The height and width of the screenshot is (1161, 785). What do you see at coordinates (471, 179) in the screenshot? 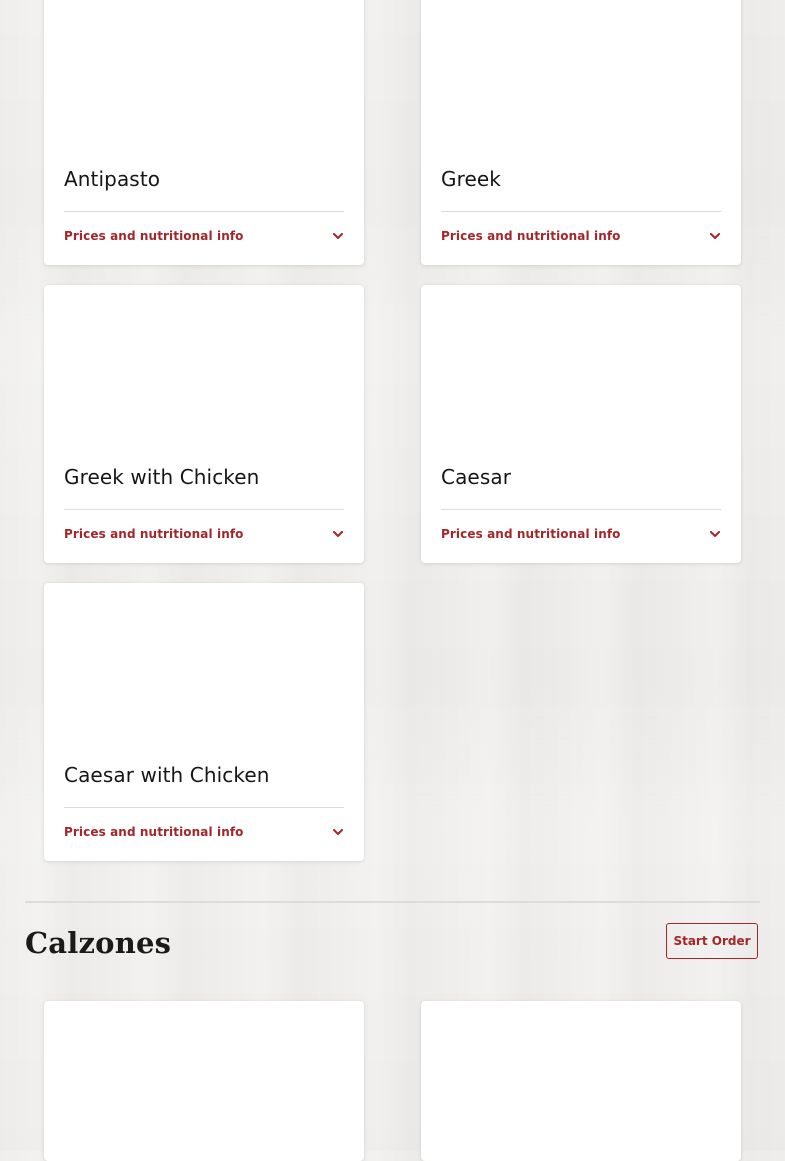
I see `menu-item-title: Greek` at bounding box center [471, 179].